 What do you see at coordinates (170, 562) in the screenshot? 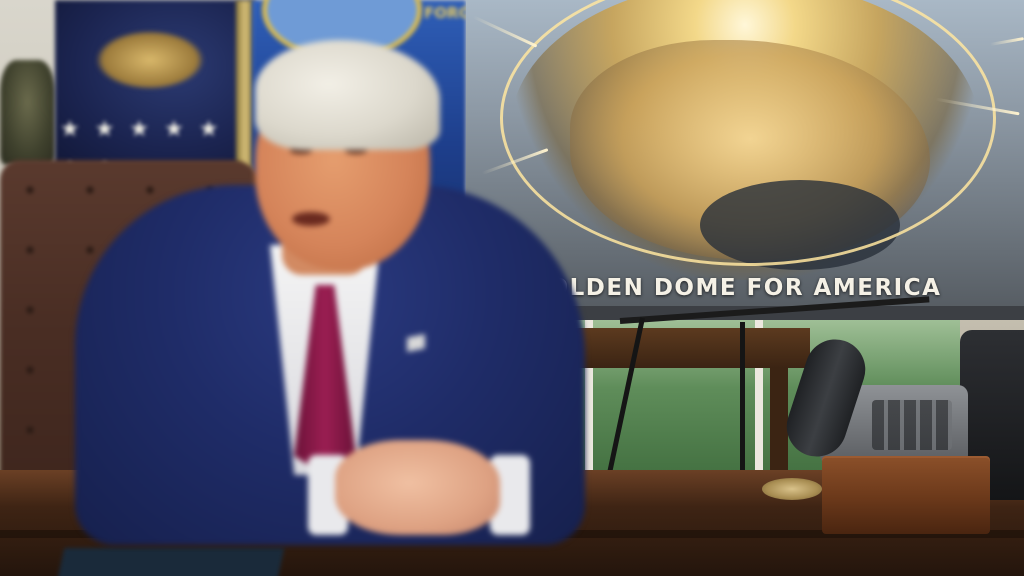
I see `folder` at bounding box center [170, 562].